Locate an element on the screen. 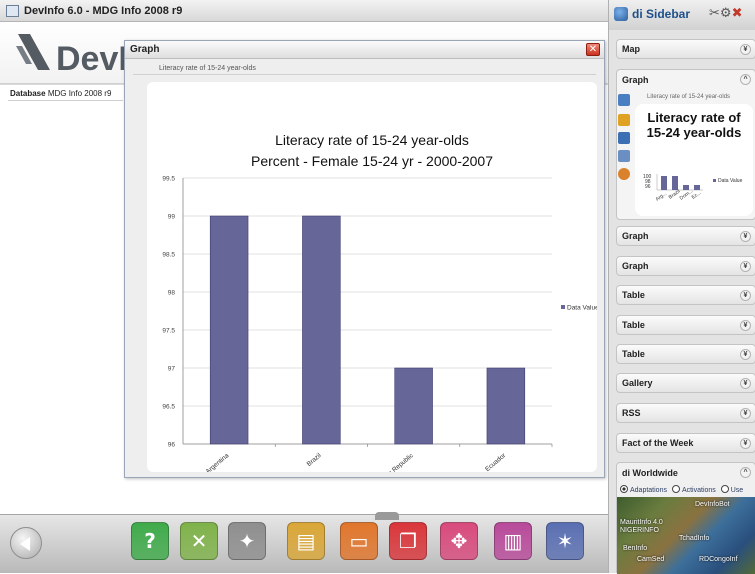 Image resolution: width=755 pixels, height=574 pixels. globe-icon is located at coordinates (624, 174).